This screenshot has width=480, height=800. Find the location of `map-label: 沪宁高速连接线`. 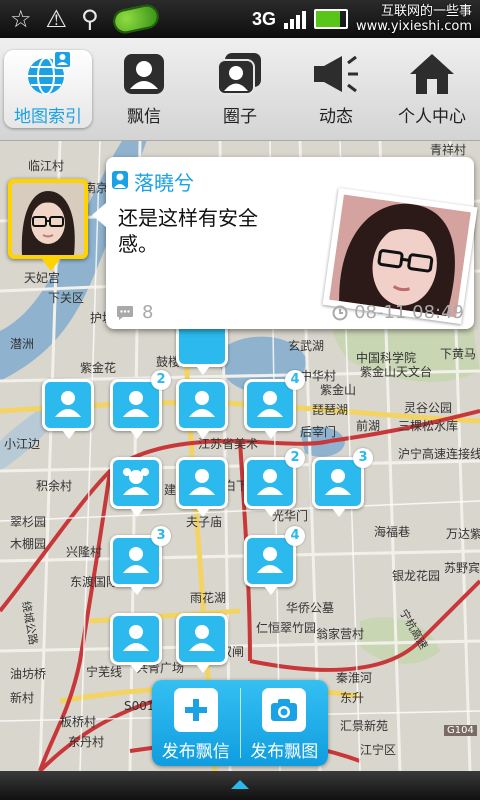

map-label: 沪宁高速连接线 is located at coordinates (439, 454).